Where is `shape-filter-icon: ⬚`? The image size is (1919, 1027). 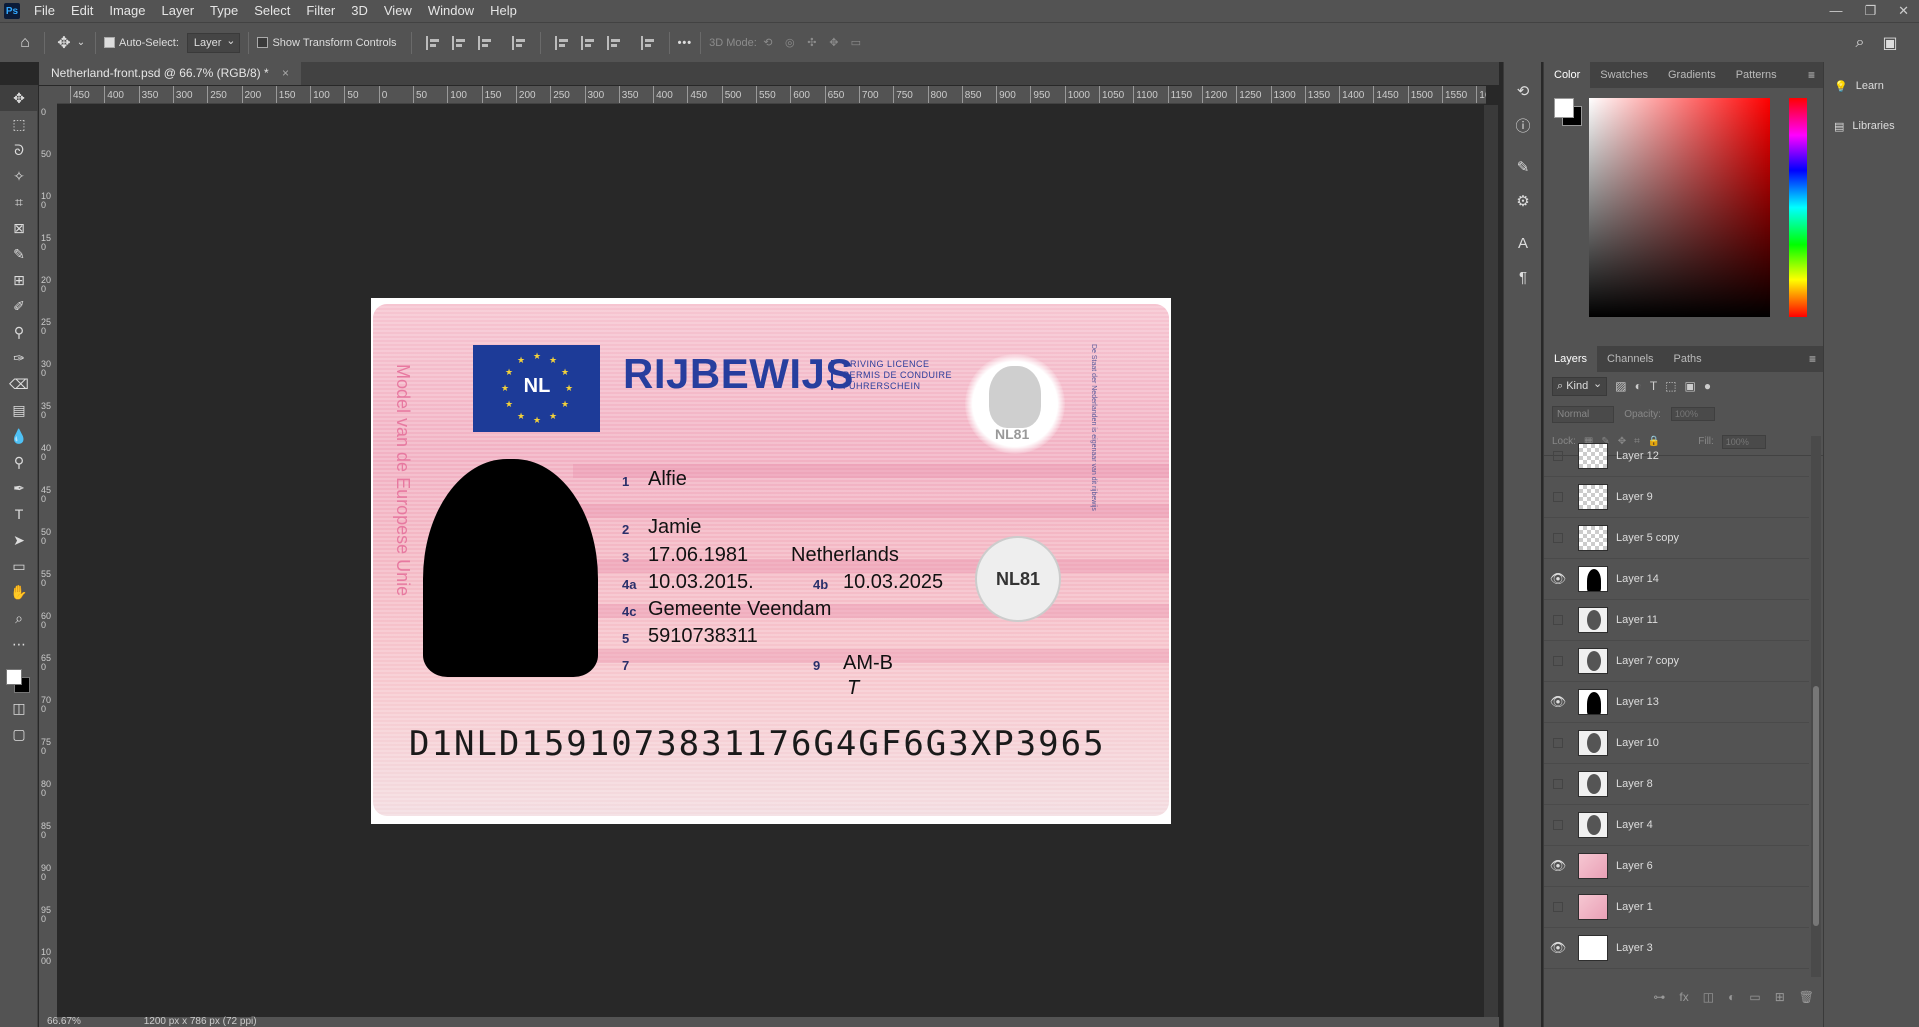
shape-filter-icon: ⬚ is located at coordinates (1670, 386).